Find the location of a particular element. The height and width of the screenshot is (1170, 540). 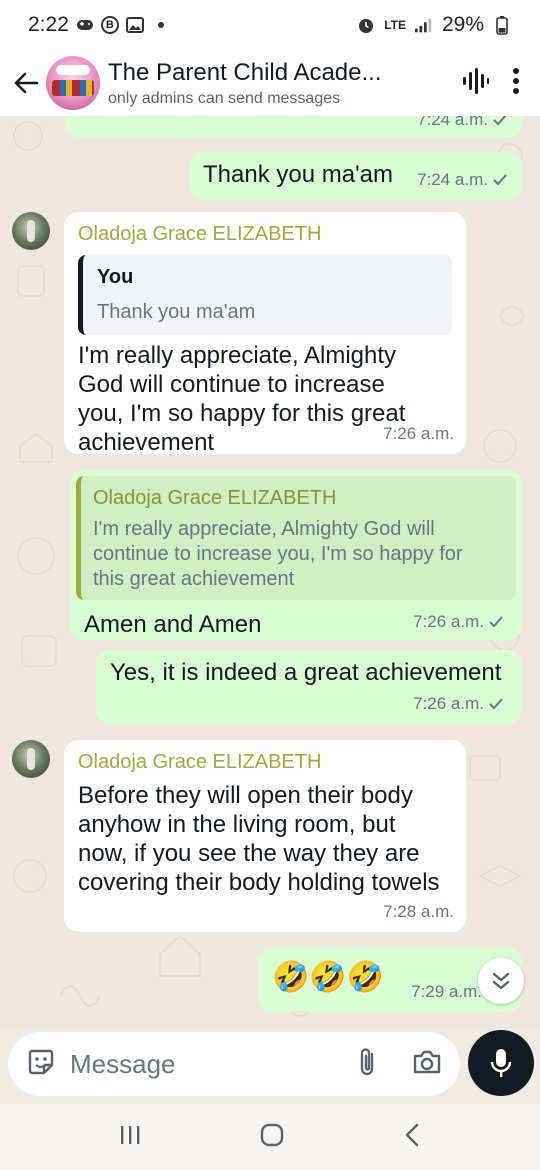

b-app-icon: B is located at coordinates (109, 25).